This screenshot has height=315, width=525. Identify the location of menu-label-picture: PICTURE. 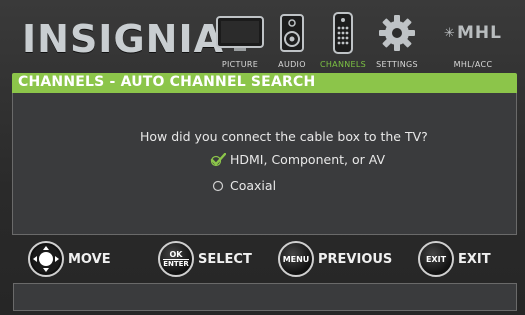
(240, 64).